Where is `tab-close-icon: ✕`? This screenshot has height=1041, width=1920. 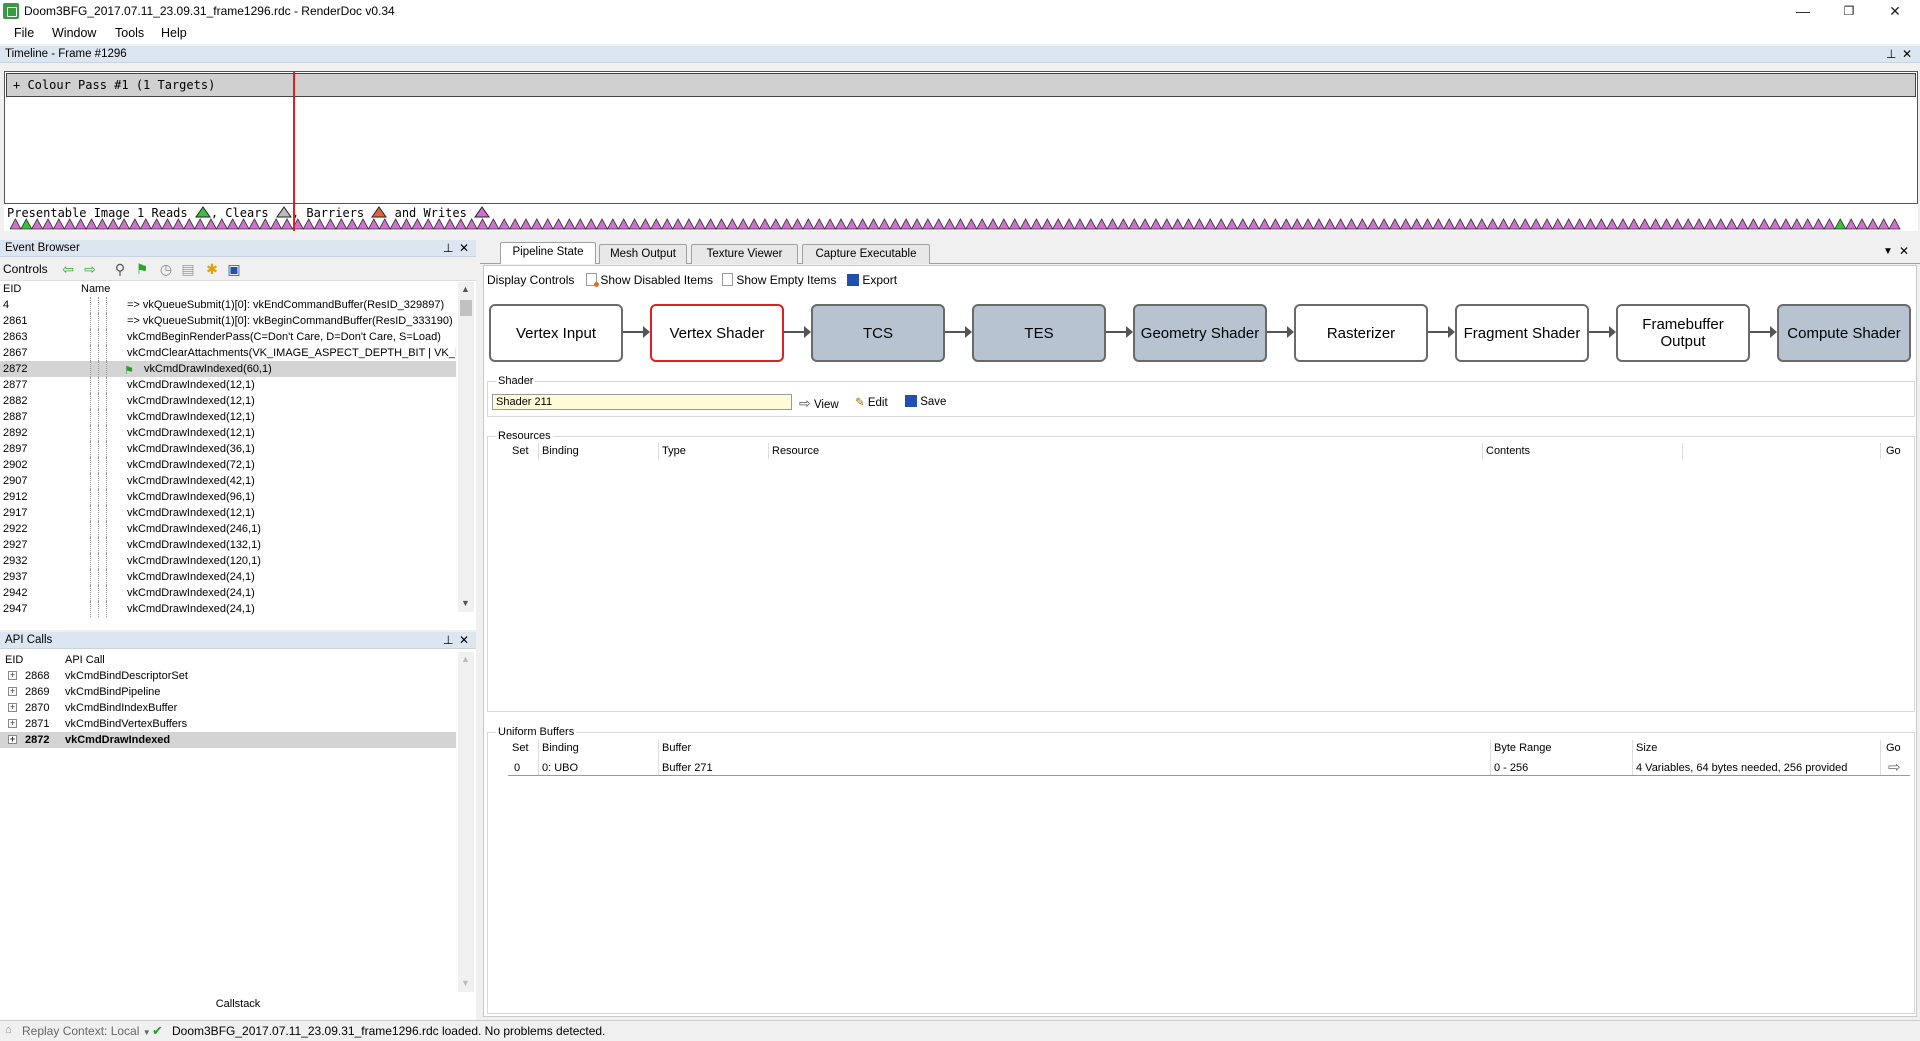 tab-close-icon: ✕ is located at coordinates (1904, 251).